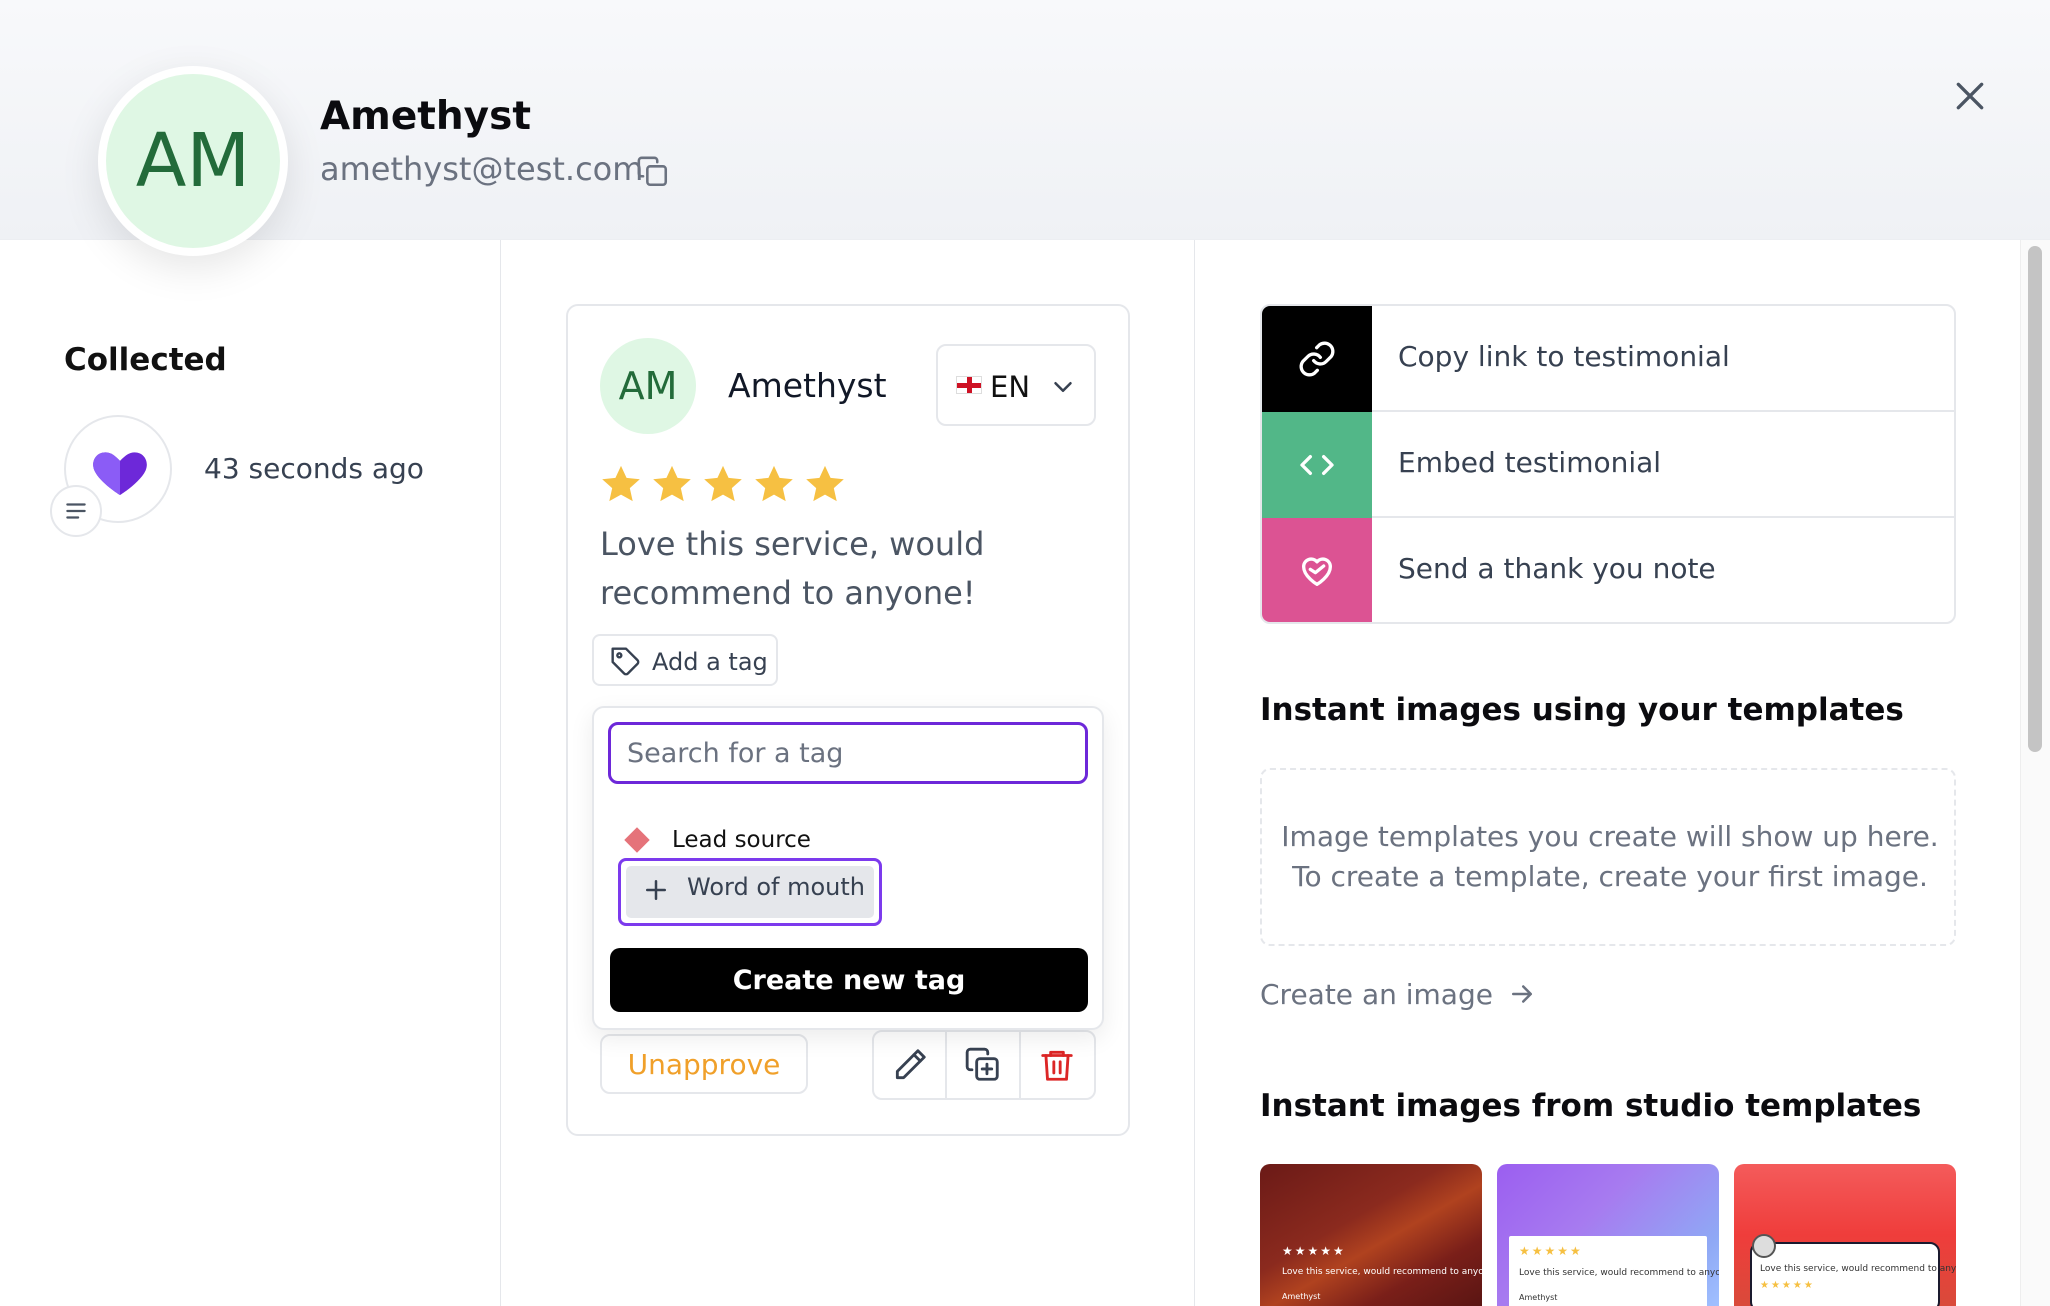  Describe the element at coordinates (741, 840) in the screenshot. I see `tag-option-label: Lead source` at that location.